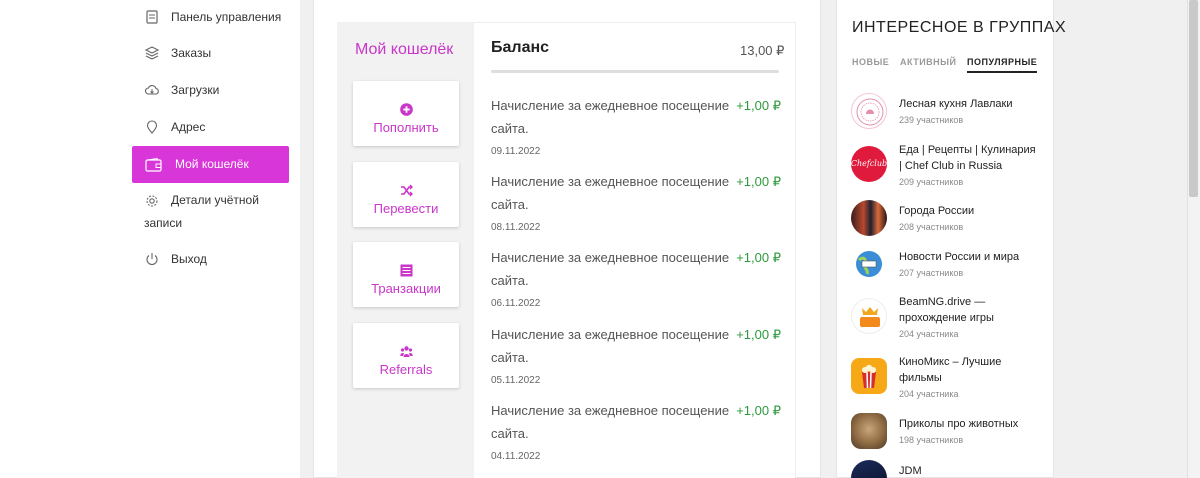 The width and height of the screenshot is (1200, 478). What do you see at coordinates (969, 104) in the screenshot?
I see `group-name: Лесная кухня Лавлаки` at bounding box center [969, 104].